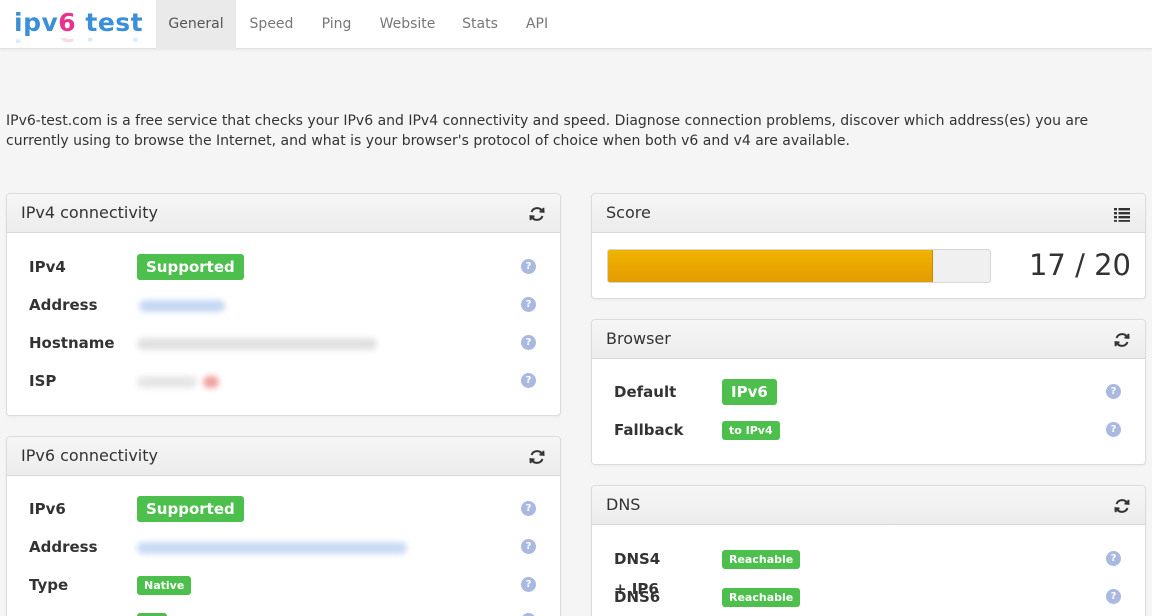  Describe the element at coordinates (628, 212) in the screenshot. I see `score-panel-title: Score` at that location.